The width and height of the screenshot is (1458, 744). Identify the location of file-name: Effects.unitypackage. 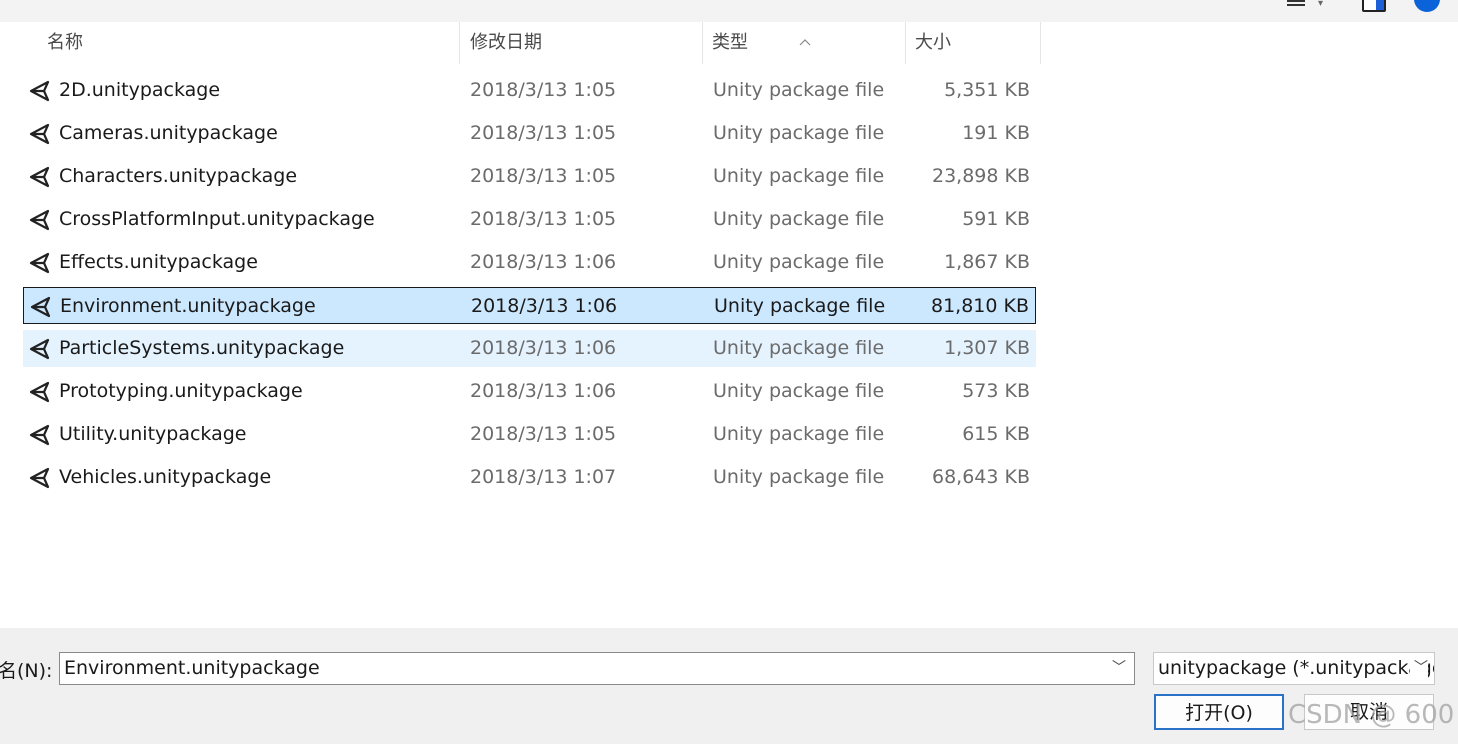
(158, 262).